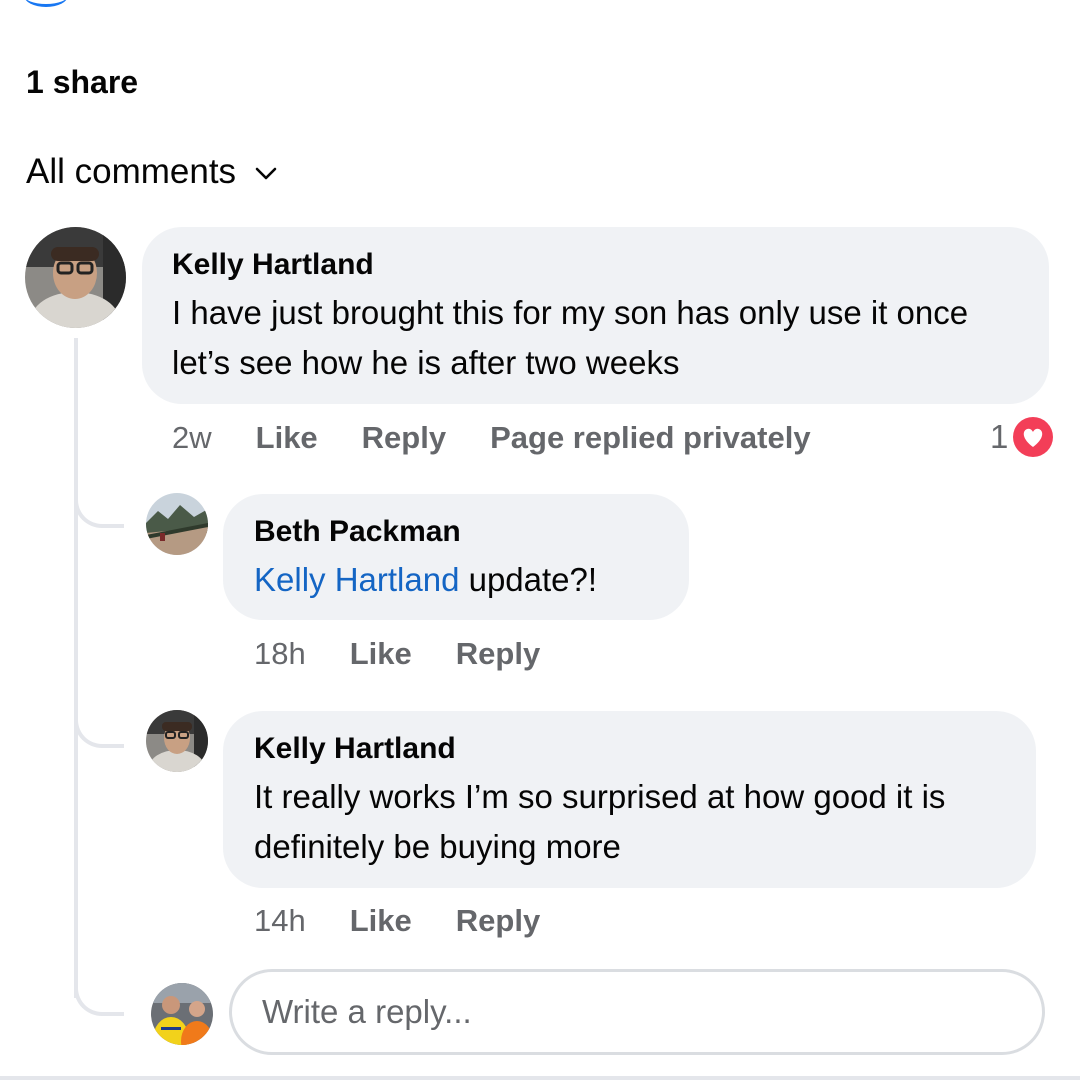 Image resolution: width=1080 pixels, height=1080 pixels. Describe the element at coordinates (1033, 437) in the screenshot. I see `love-reaction-icon` at that location.